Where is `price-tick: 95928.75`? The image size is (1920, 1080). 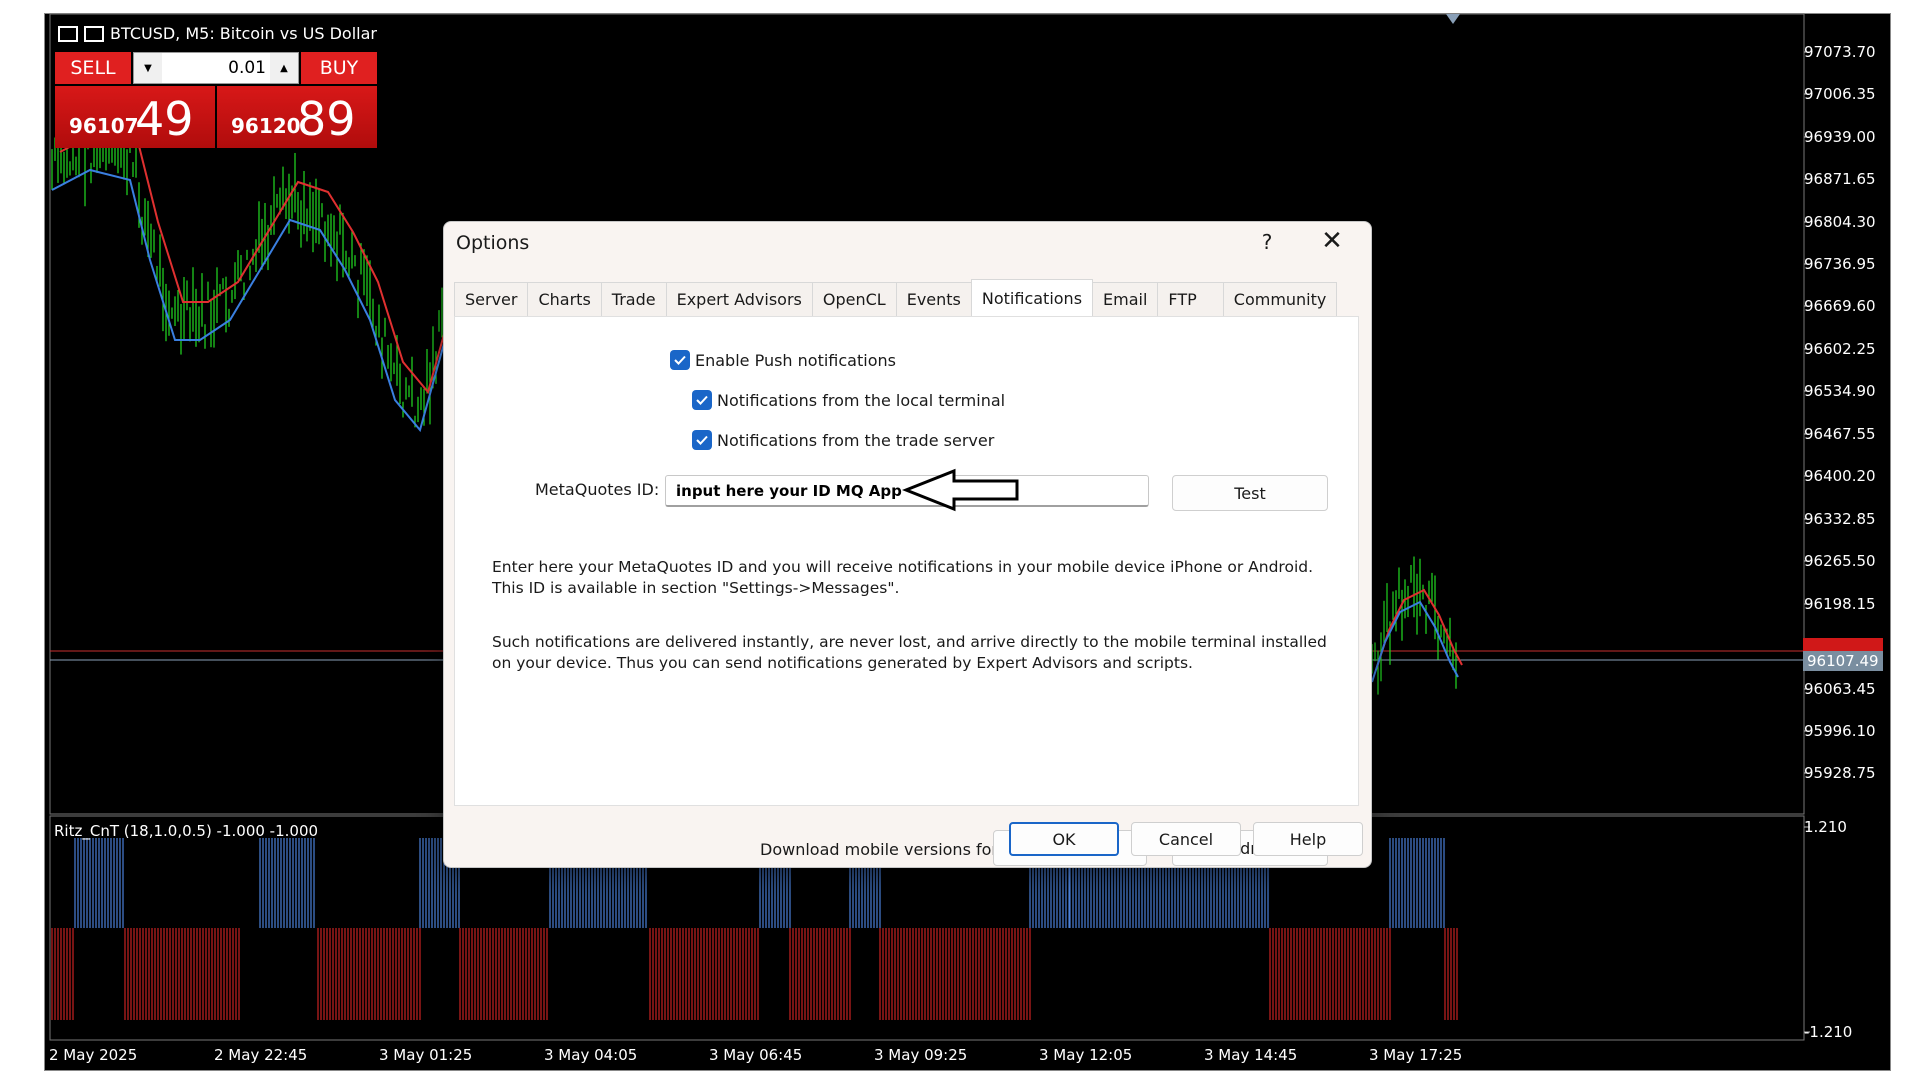
price-tick: 95928.75 is located at coordinates (1840, 773).